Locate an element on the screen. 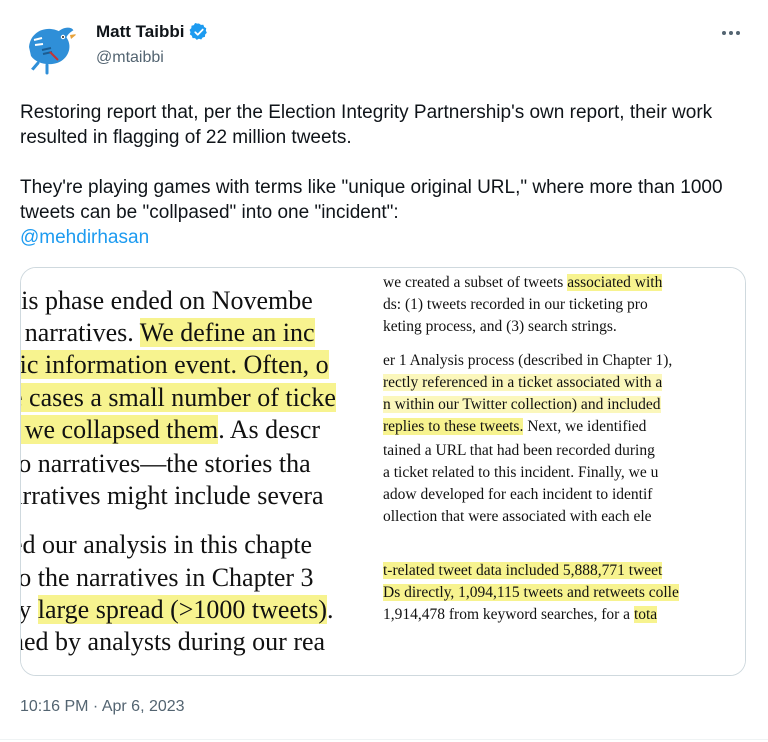 The image size is (768, 742). scan-text: keting process, and (3) search strings. is located at coordinates (500, 326).